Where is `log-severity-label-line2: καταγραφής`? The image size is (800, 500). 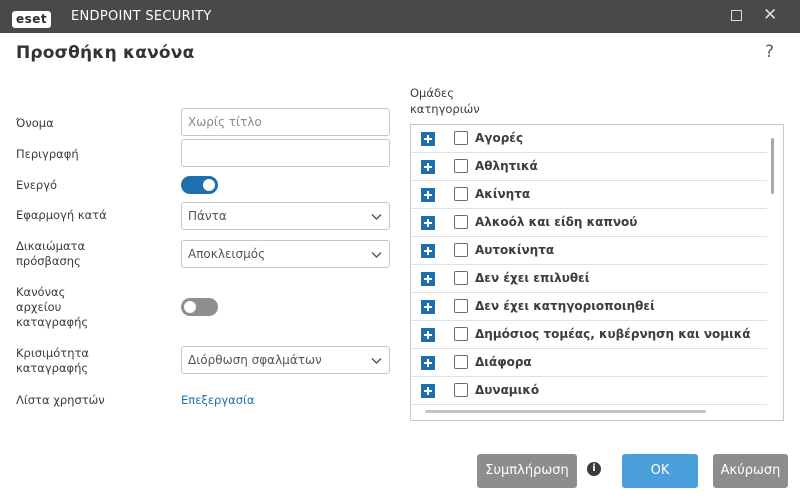
log-severity-label-line2: καταγραφής is located at coordinates (52, 368).